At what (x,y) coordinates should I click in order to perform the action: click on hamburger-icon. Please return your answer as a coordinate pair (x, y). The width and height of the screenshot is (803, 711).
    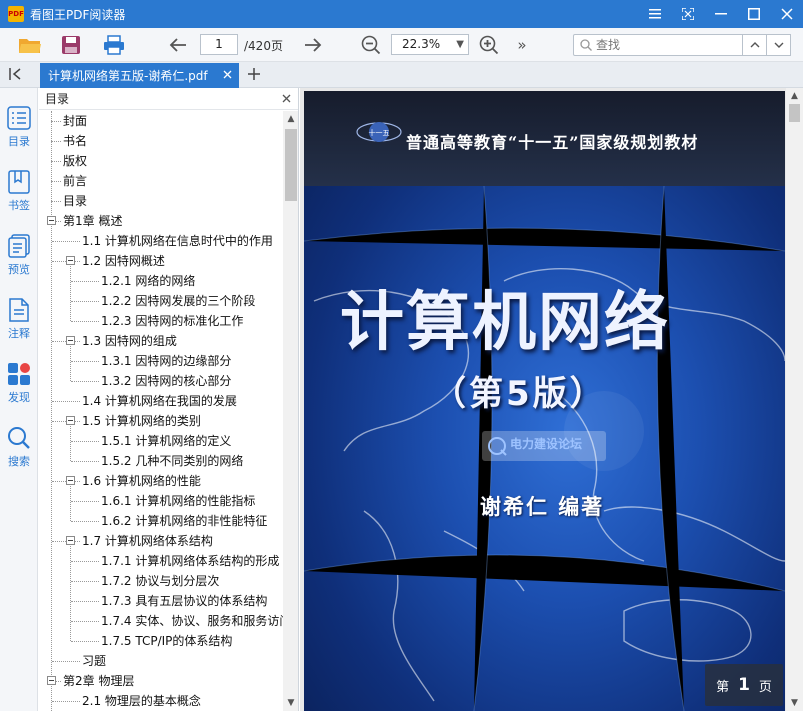
    Looking at the image, I should click on (654, 14).